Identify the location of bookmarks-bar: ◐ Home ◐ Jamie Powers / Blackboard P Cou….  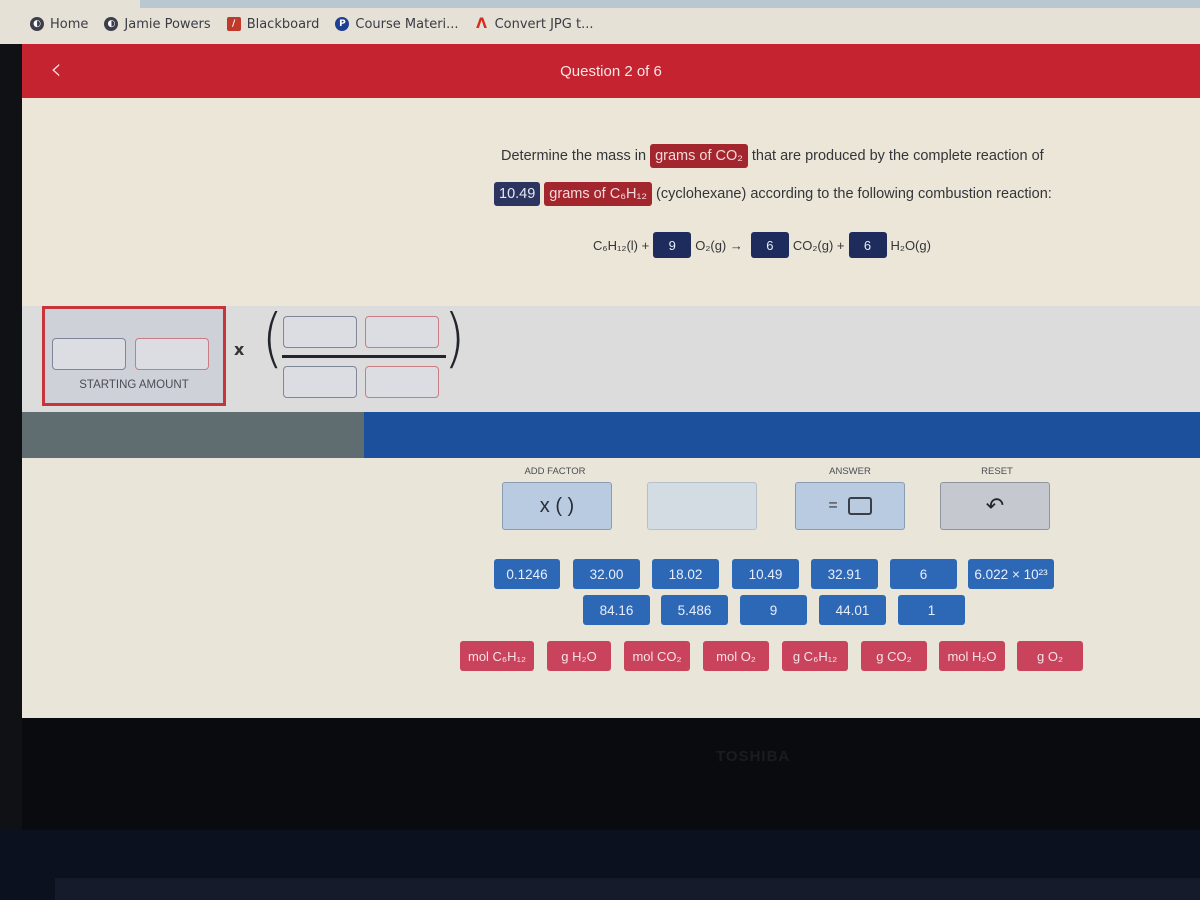
(600, 22).